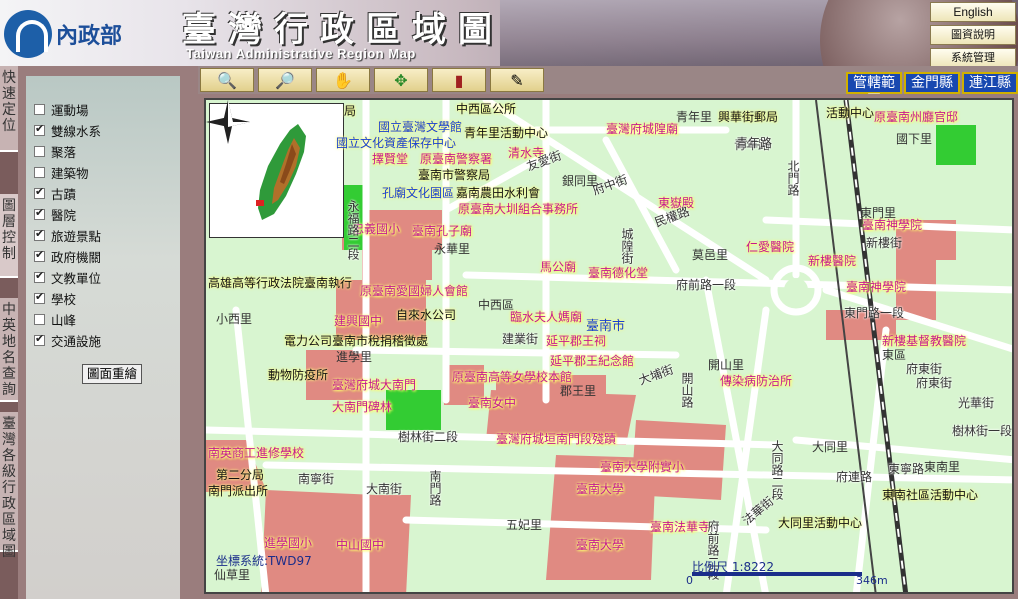 This screenshot has height=599, width=1018. Describe the element at coordinates (576, 341) in the screenshot. I see `map-label: 延平郡王祠` at that location.